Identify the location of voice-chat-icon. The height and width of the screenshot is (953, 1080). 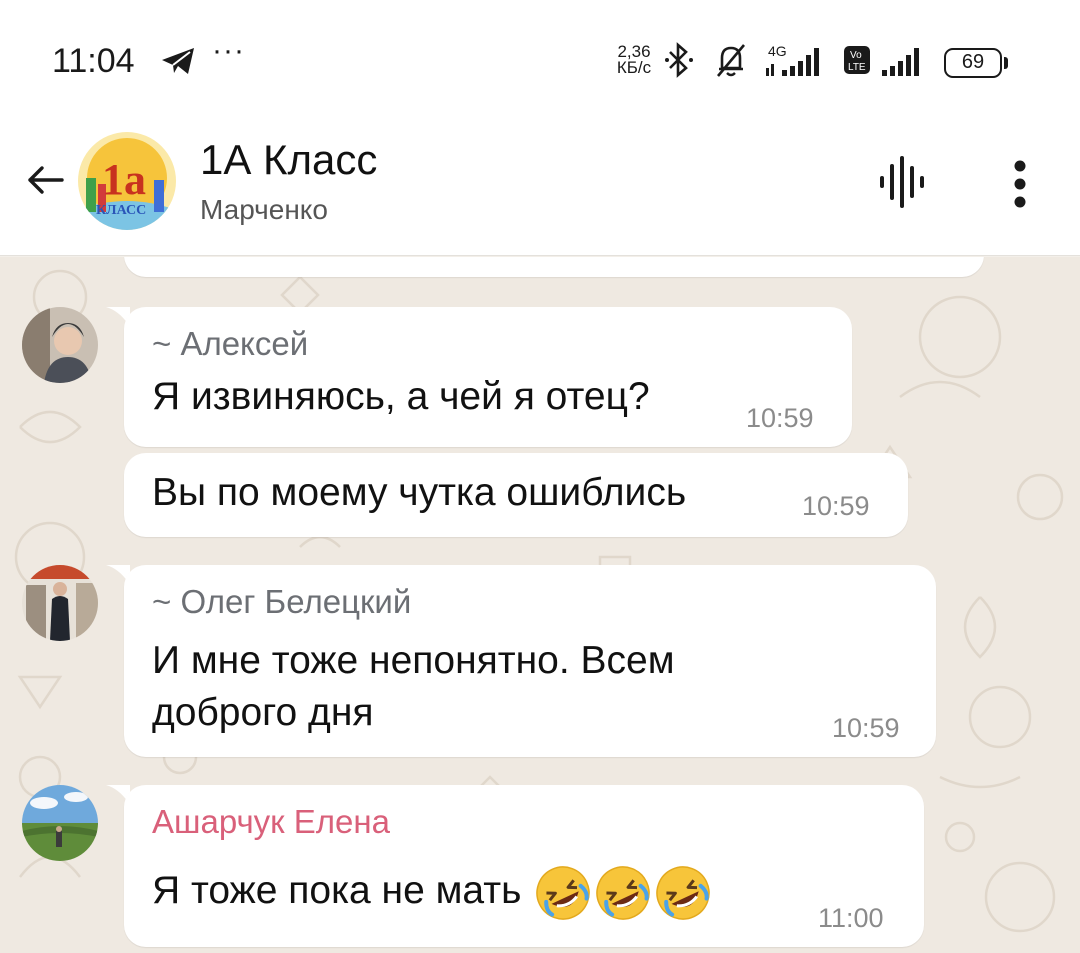
(903, 182).